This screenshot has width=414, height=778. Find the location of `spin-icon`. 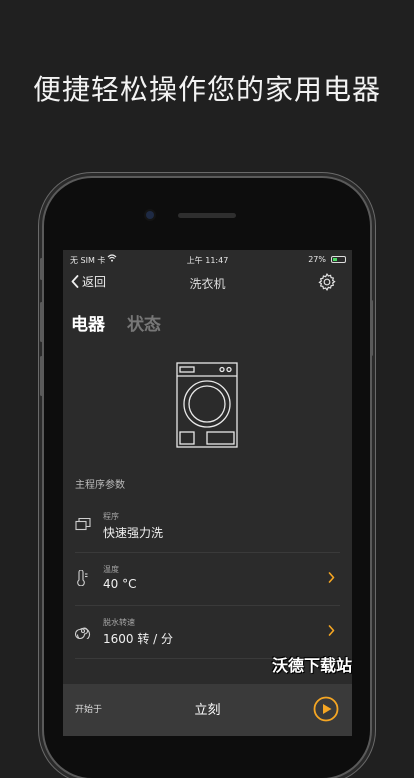

spin-icon is located at coordinates (82, 633).